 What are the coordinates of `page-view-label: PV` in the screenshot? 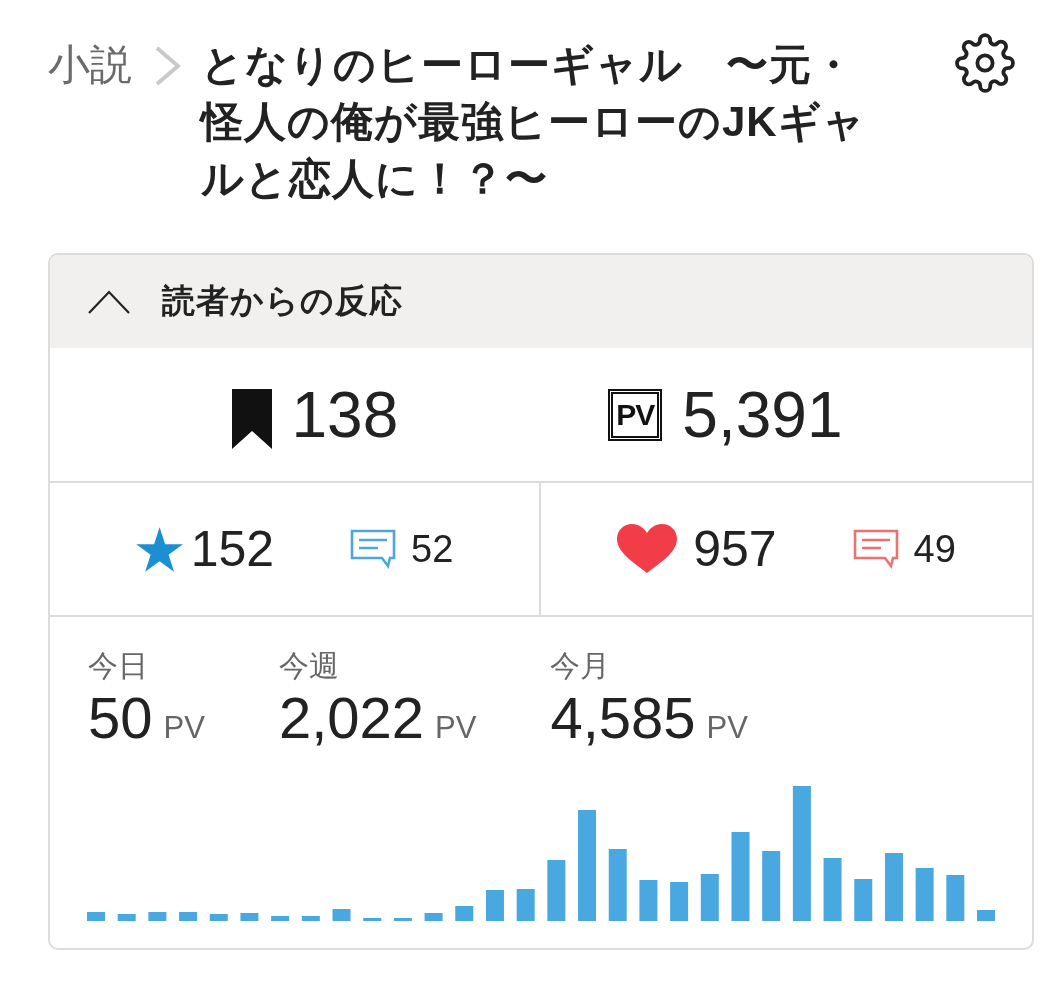 It's located at (635, 414).